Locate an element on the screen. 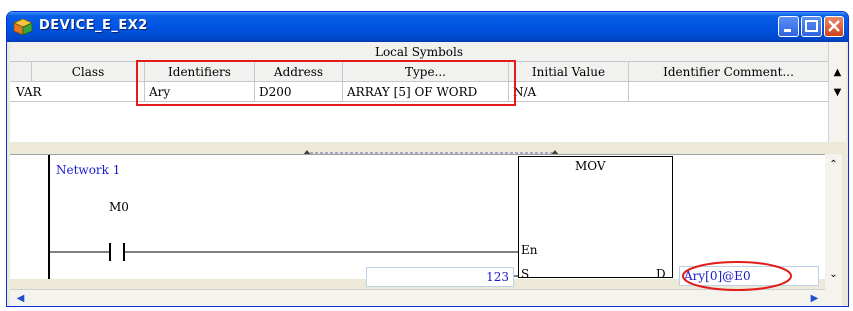 This screenshot has height=311, width=853. source-operand-field: 123 is located at coordinates (440, 277).